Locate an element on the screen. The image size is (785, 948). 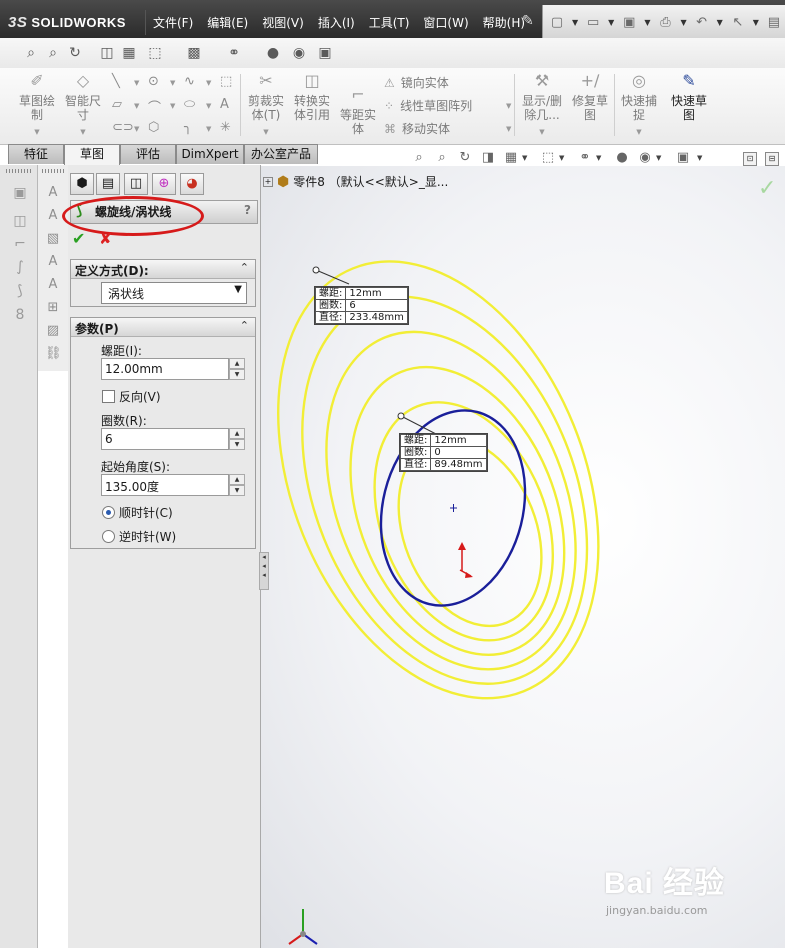
note-icon: A is located at coordinates (53, 193).